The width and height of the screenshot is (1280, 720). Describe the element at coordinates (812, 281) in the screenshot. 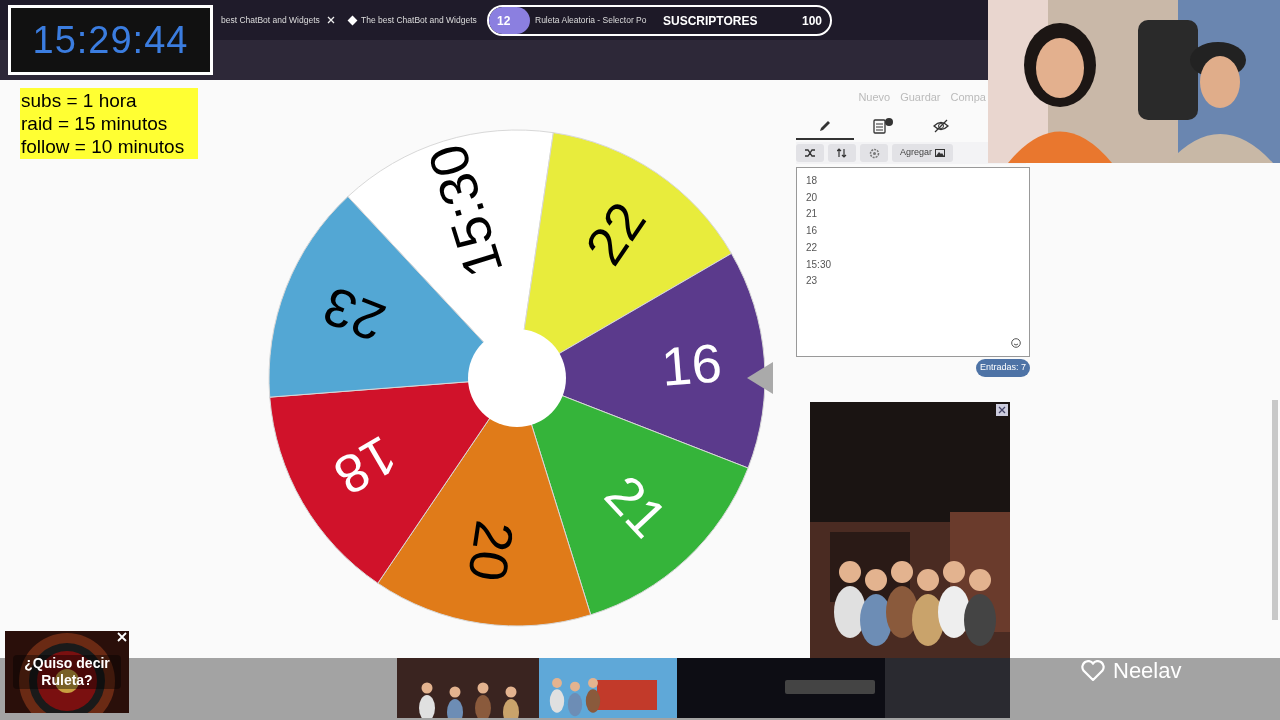

I see `entry-text: 23` at that location.